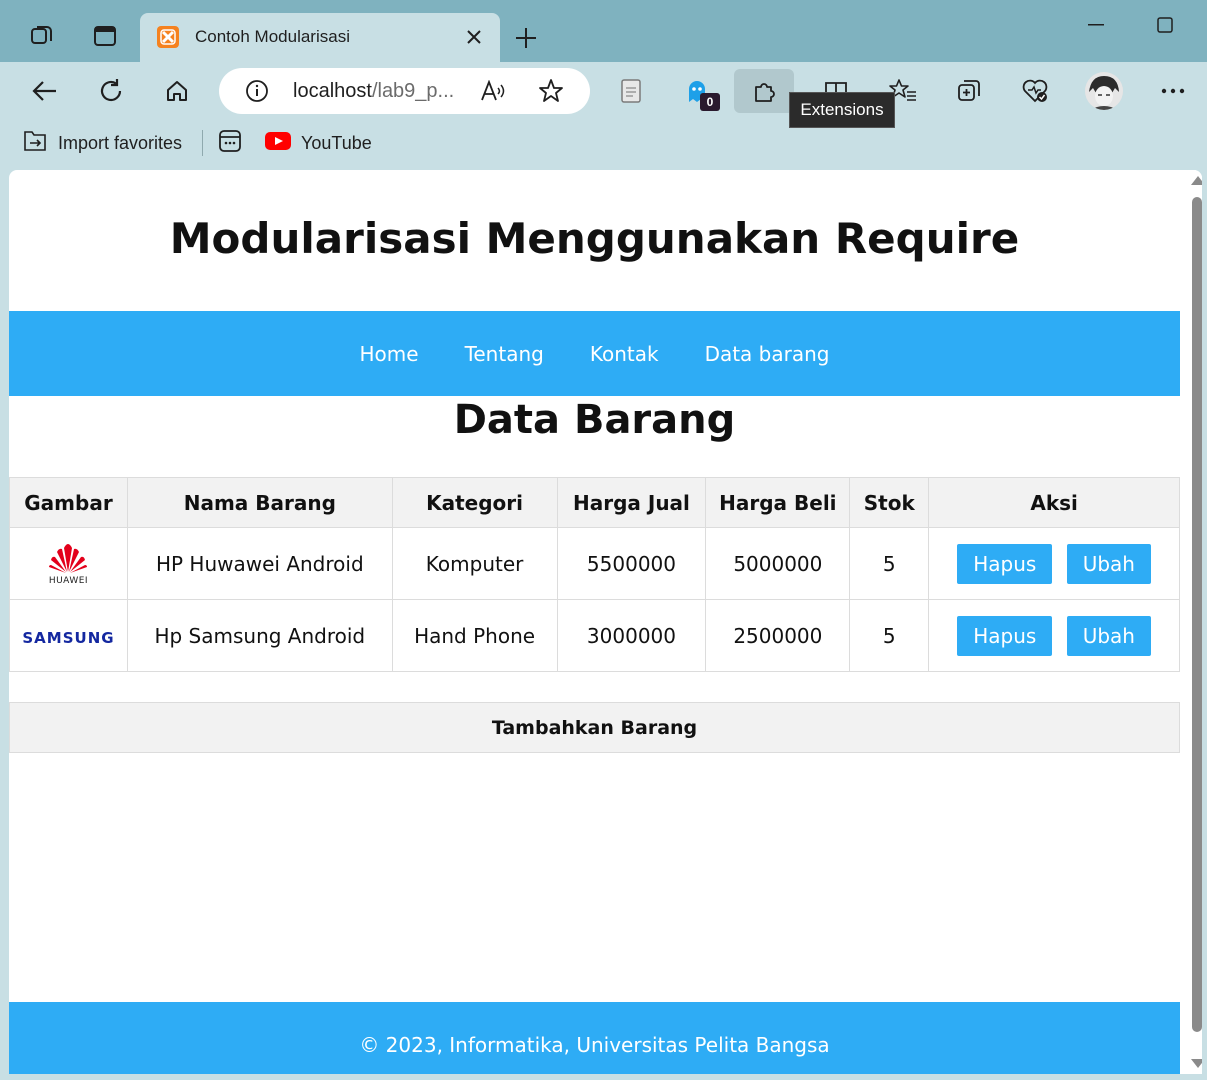 The width and height of the screenshot is (1207, 1080). I want to click on column-header: Stok, so click(889, 502).